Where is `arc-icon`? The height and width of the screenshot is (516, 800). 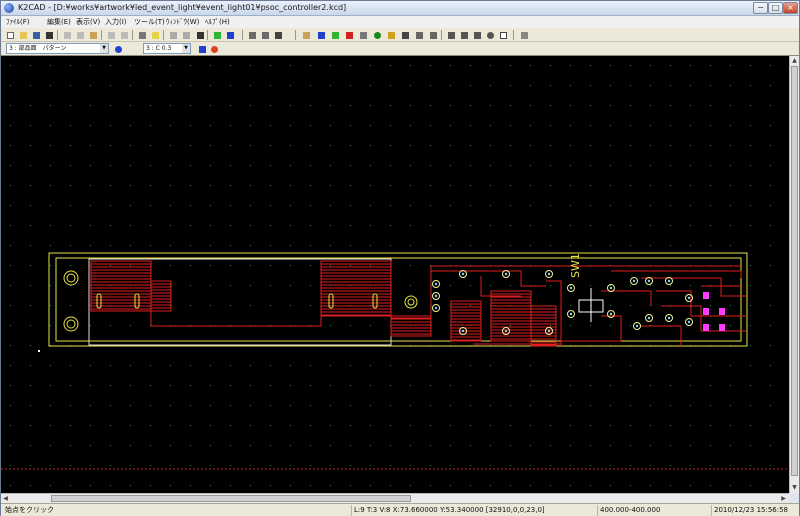
arc-icon is located at coordinates (362, 34).